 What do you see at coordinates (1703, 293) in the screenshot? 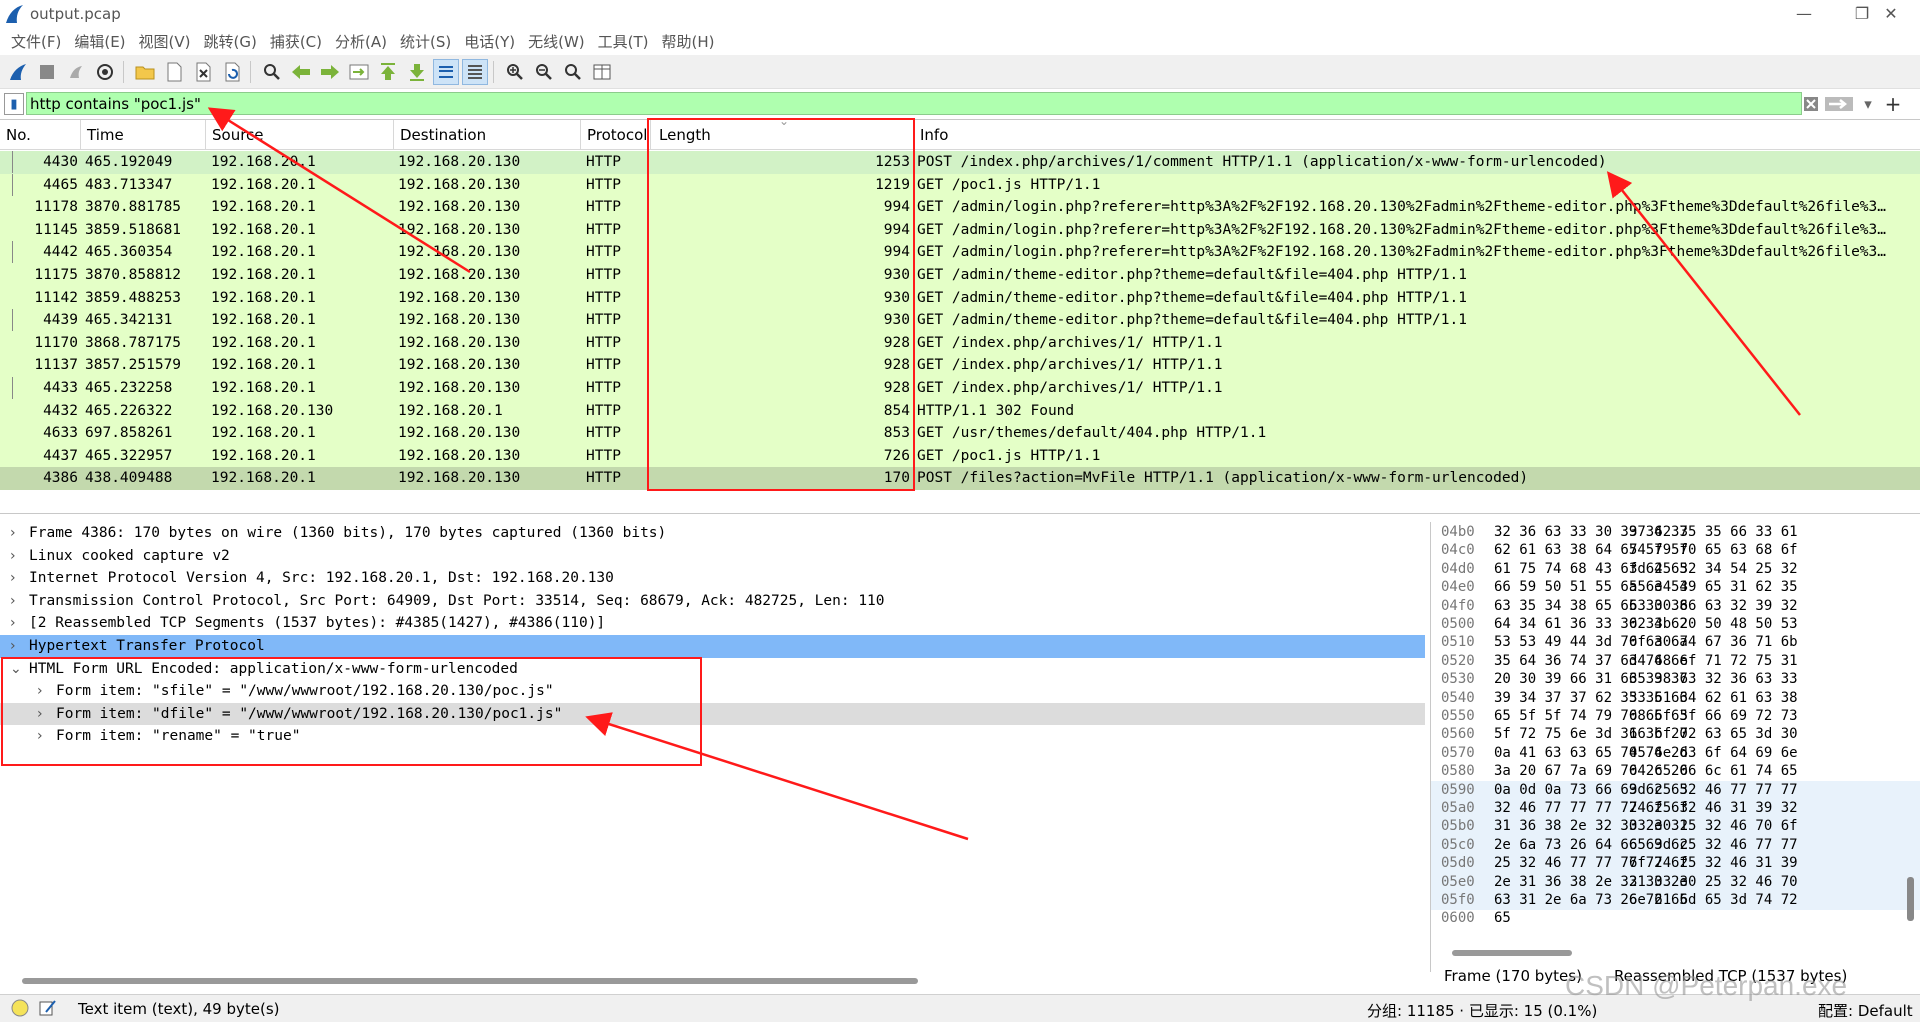
I see `annotation-arrow-post-comment` at bounding box center [1703, 293].